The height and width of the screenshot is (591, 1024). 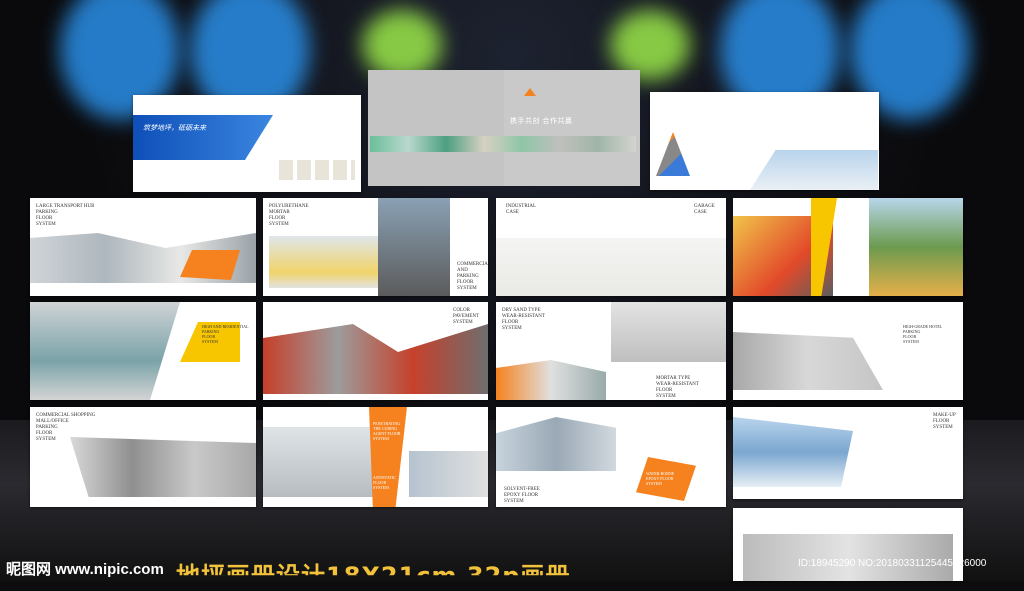 What do you see at coordinates (203, 137) in the screenshot?
I see `blue-banner` at bounding box center [203, 137].